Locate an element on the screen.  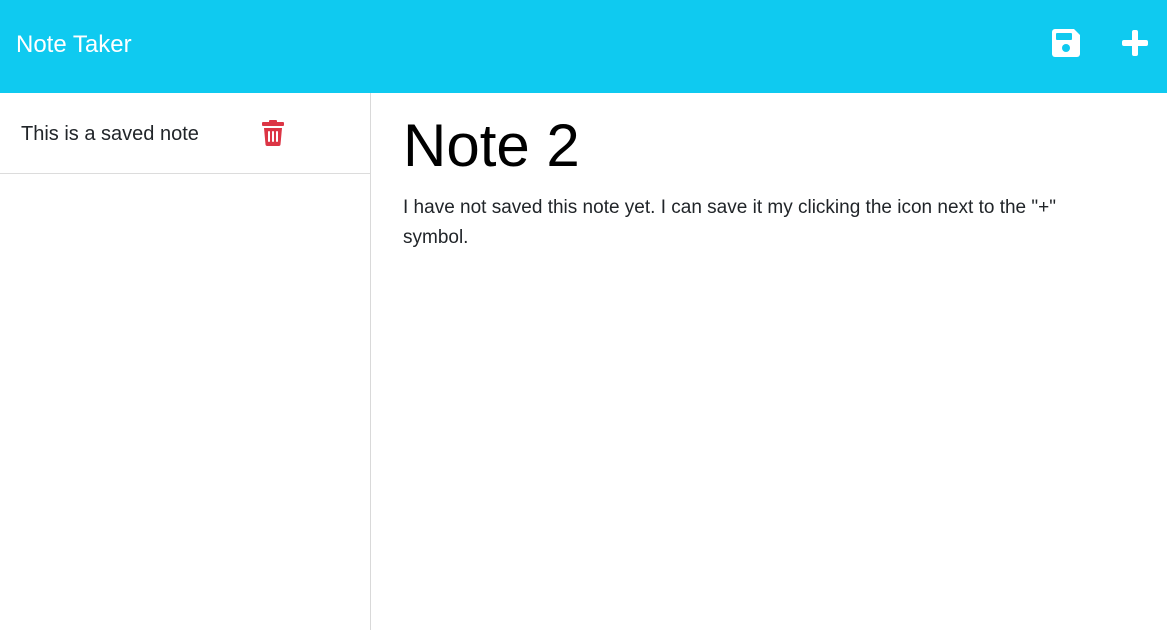
note-list-item-title: This is a saved note is located at coordinates (110, 134).